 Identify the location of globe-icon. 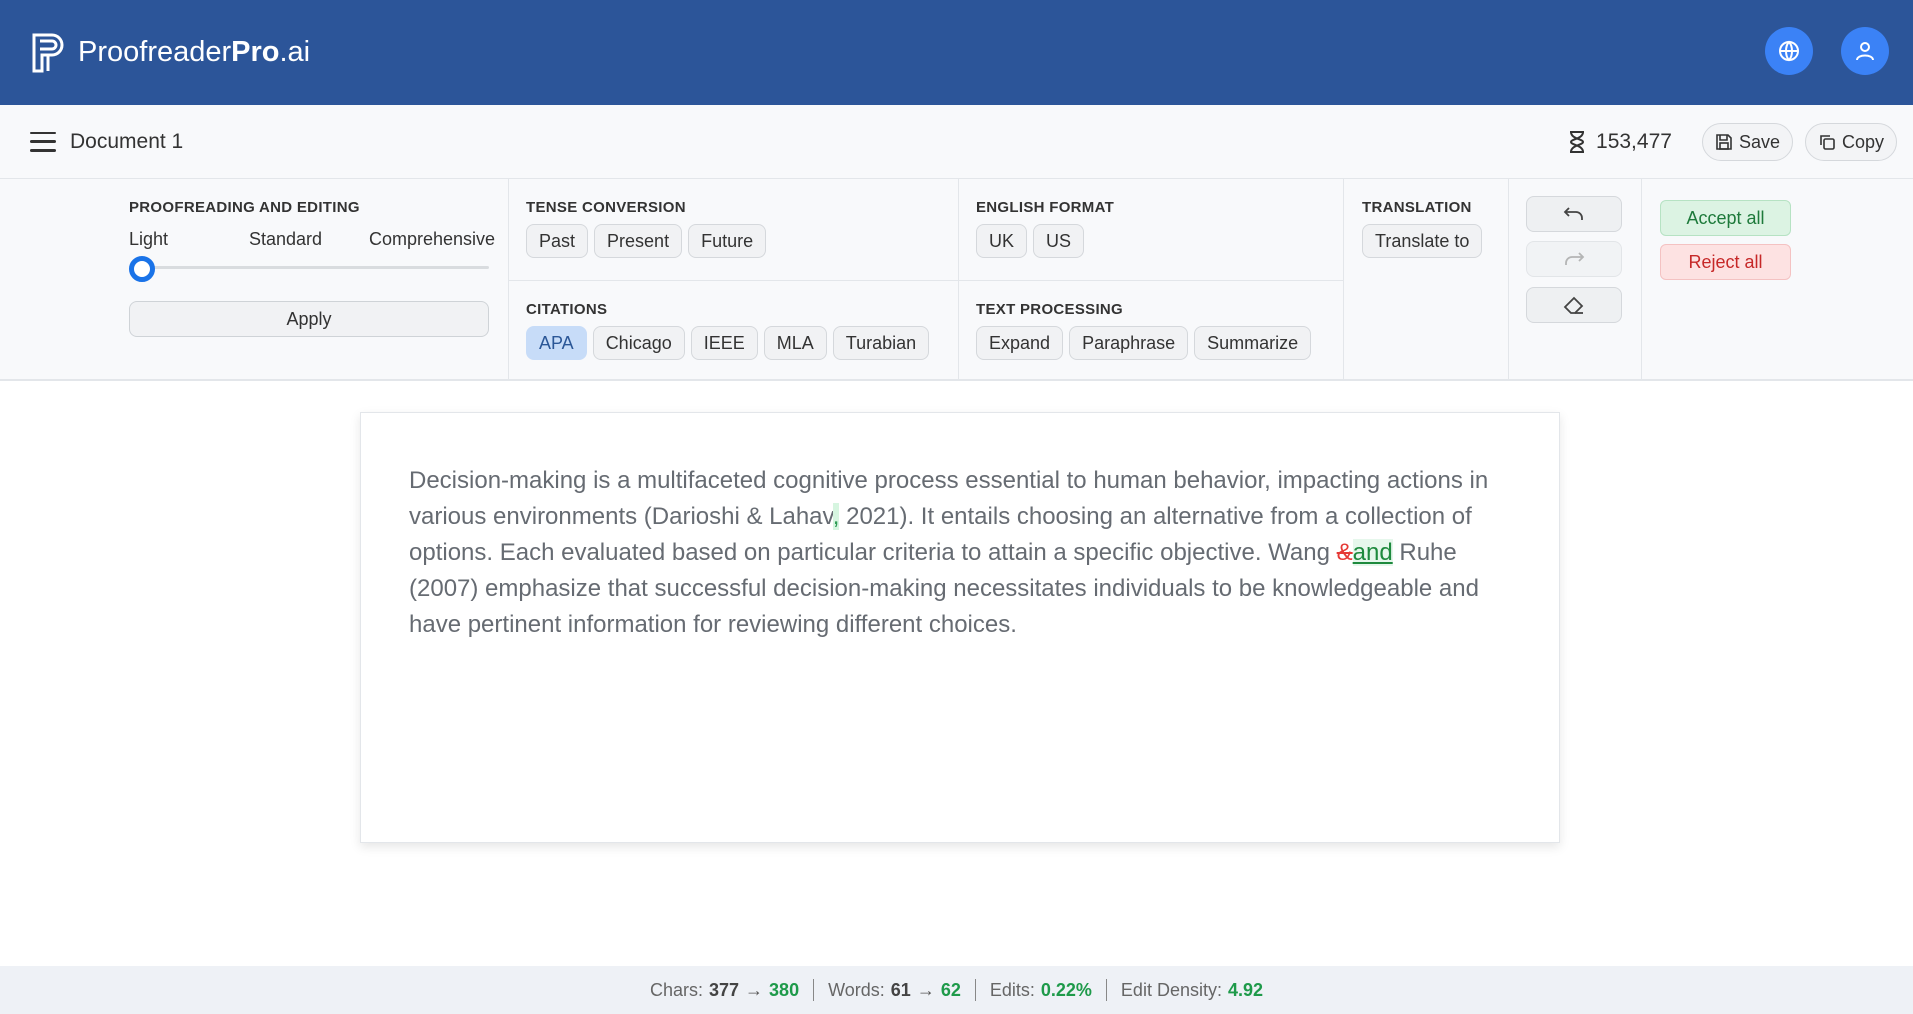
(1789, 51).